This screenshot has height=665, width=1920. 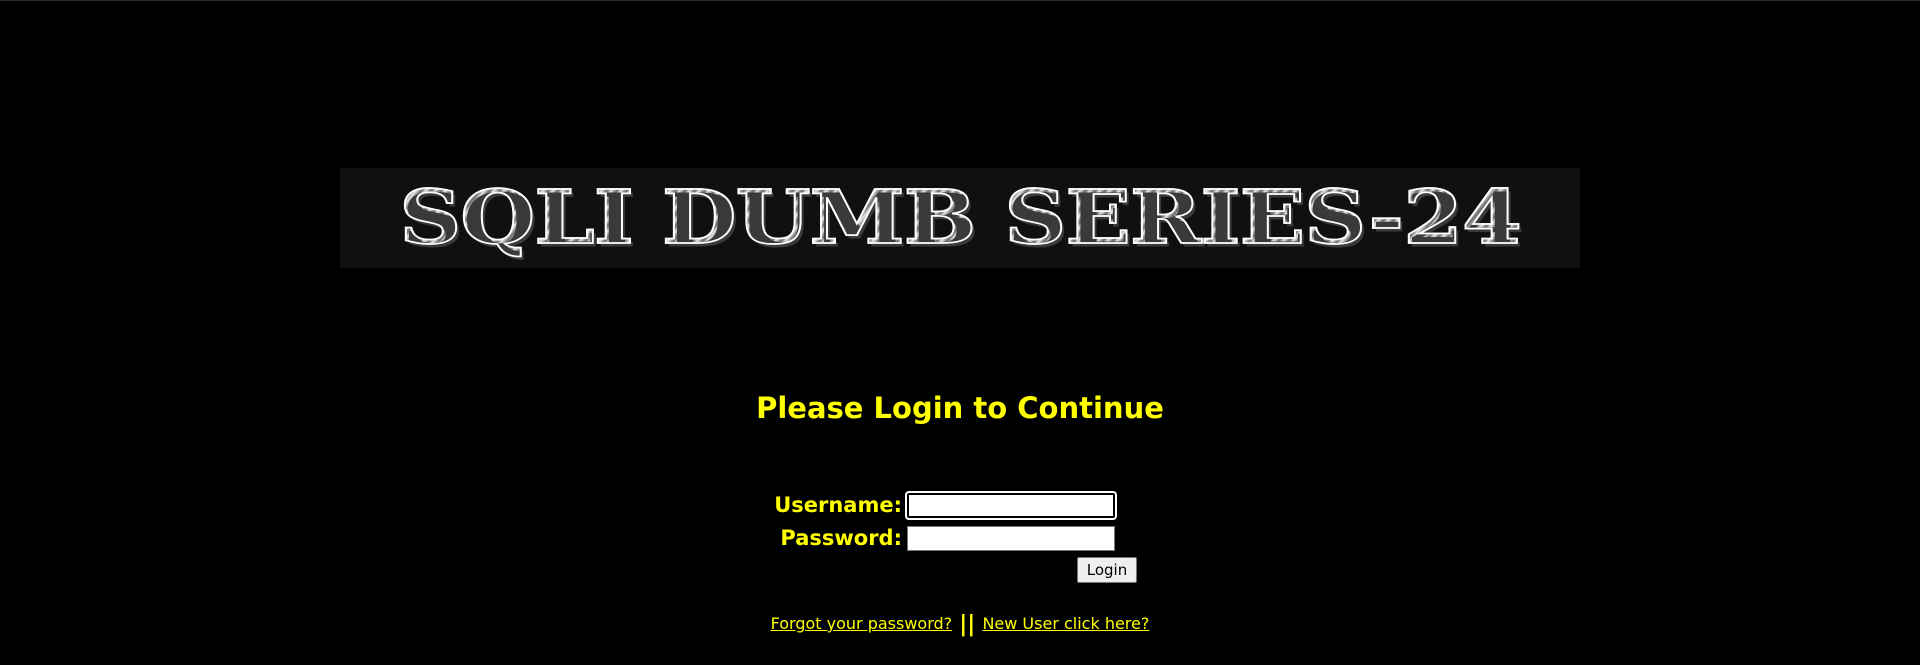 I want to click on username-row: Username:, so click(x=918, y=505).